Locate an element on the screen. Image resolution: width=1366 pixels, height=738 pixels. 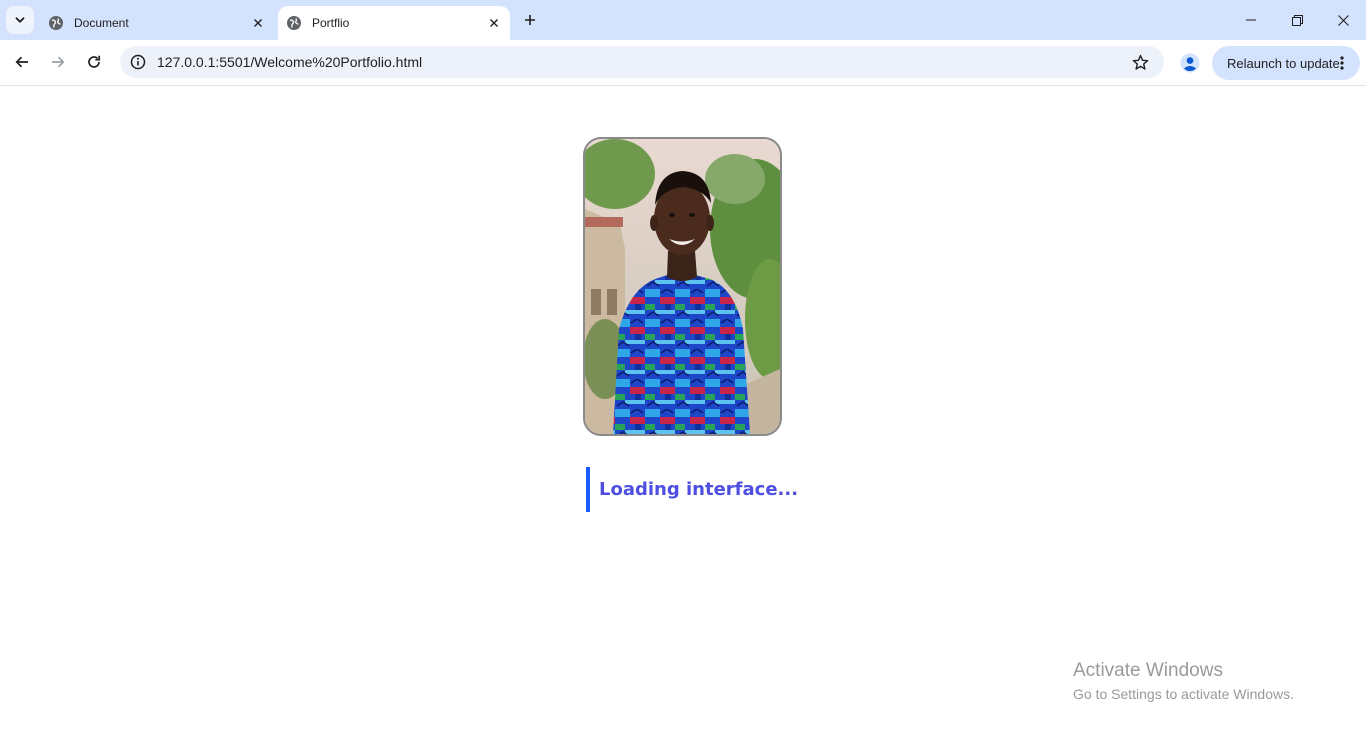
relaunch-label: Relaunch to update is located at coordinates (1283, 63).